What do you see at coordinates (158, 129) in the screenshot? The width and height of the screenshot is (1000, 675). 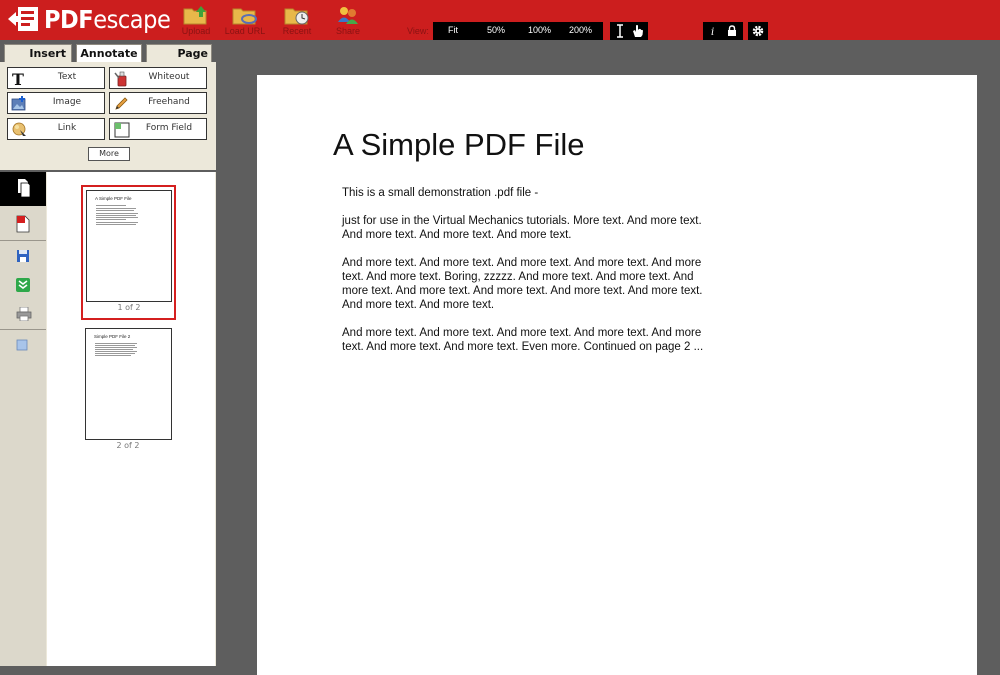 I see `form-field-tool-button: Form Field` at bounding box center [158, 129].